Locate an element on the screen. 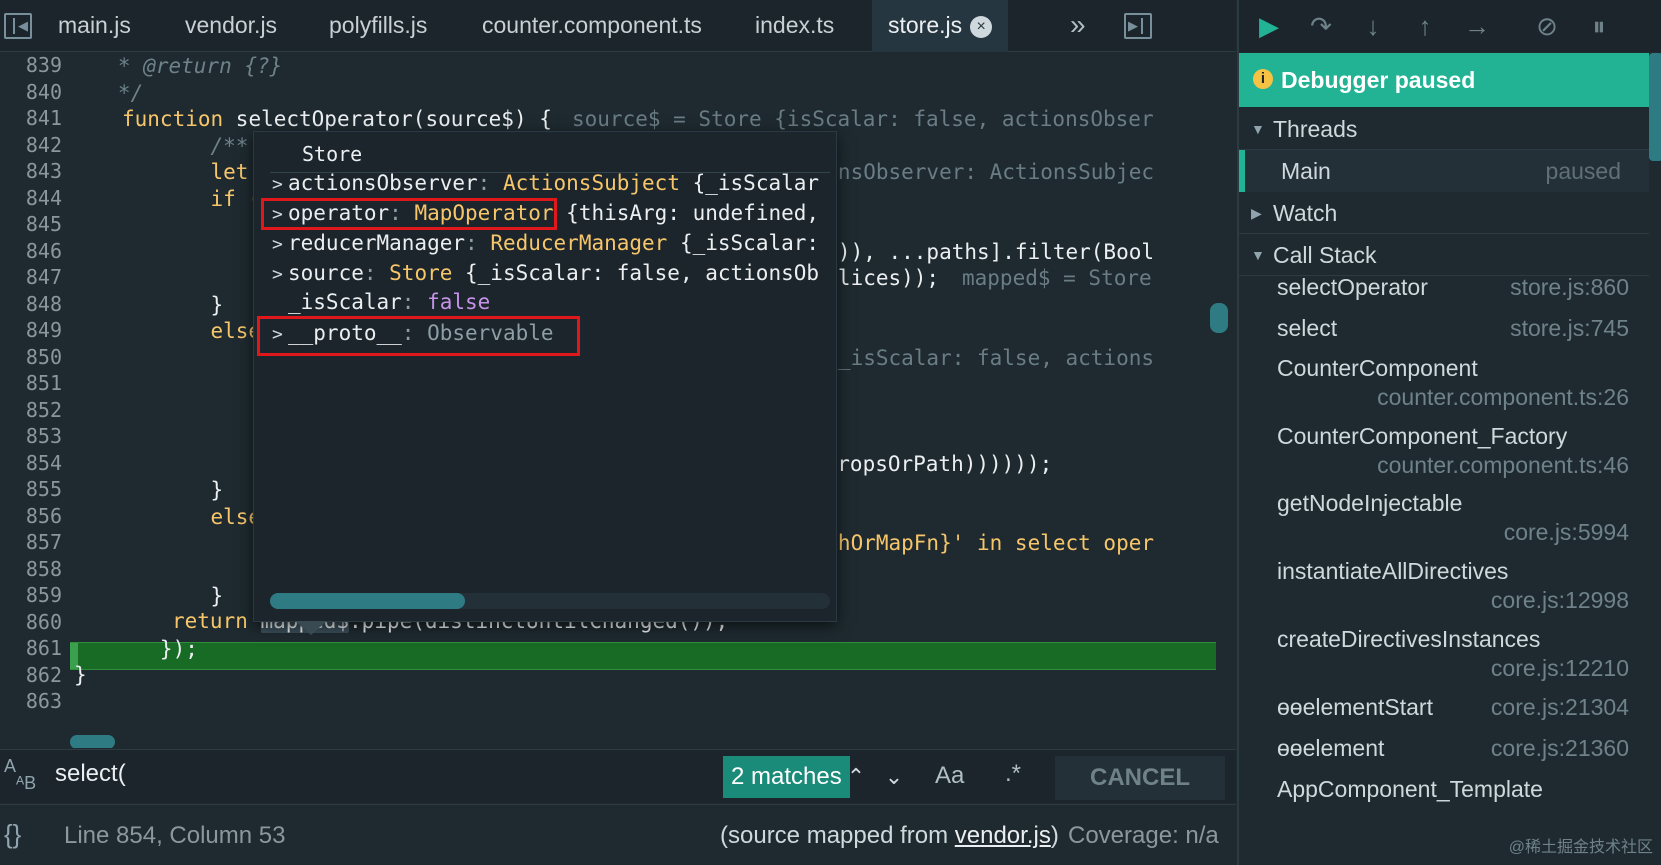 The image size is (1661, 865). line-number: 845 is located at coordinates (31, 224).